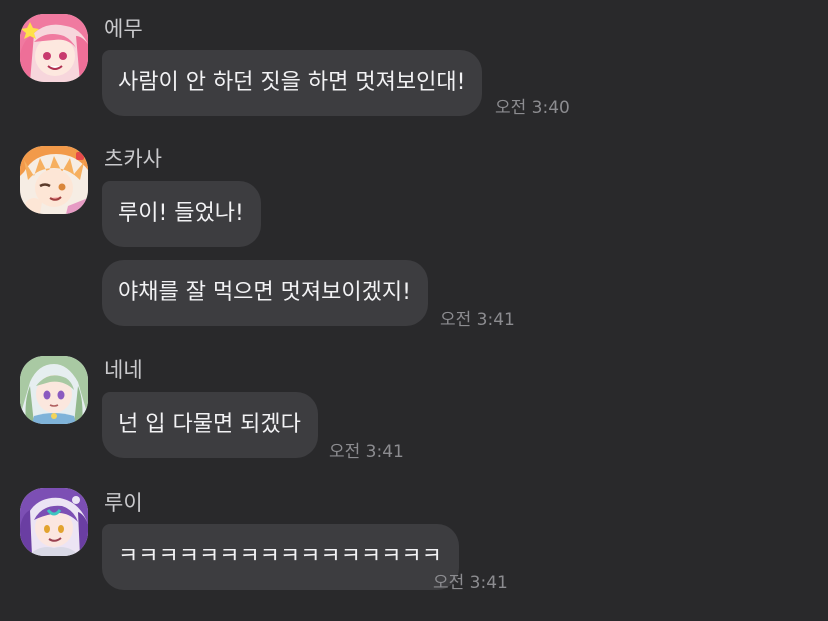 Image resolution: width=828 pixels, height=621 pixels. I want to click on sender-name: 루이, so click(123, 503).